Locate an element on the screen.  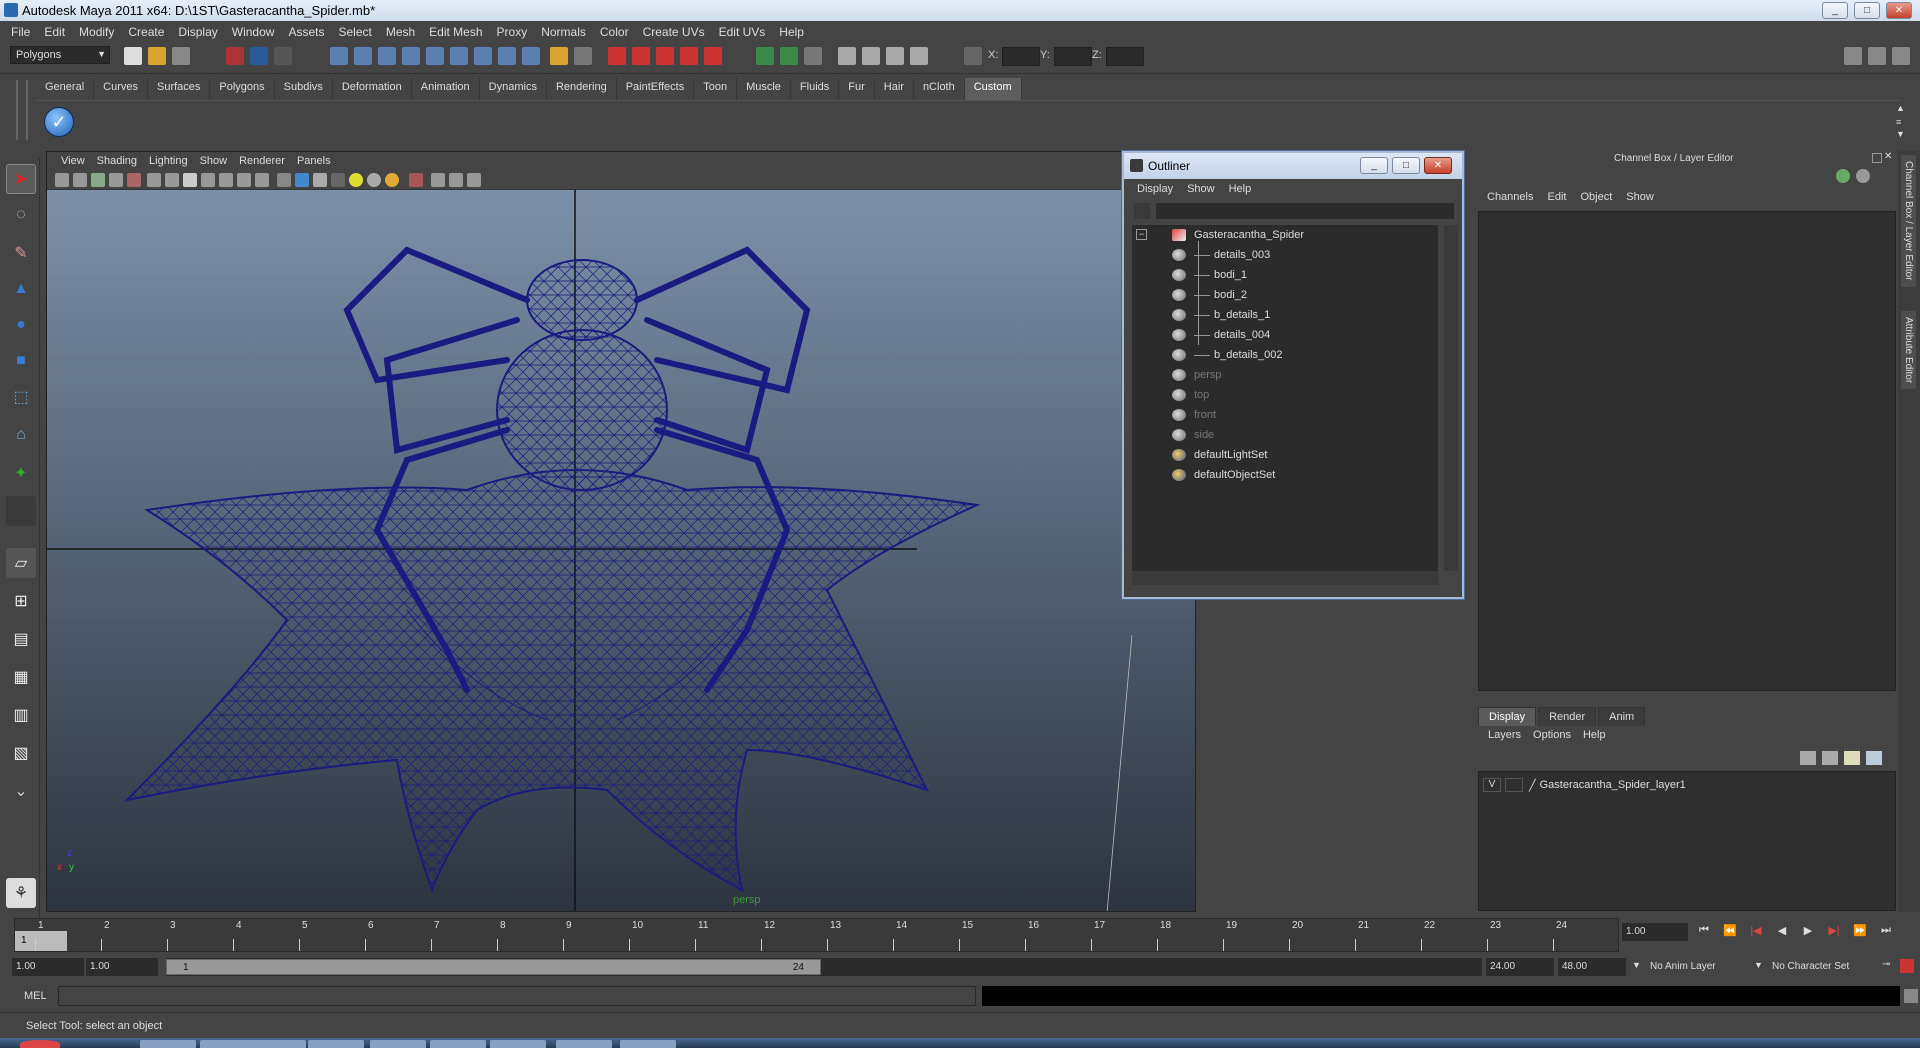
open-scene-icon is located at coordinates (157, 56).